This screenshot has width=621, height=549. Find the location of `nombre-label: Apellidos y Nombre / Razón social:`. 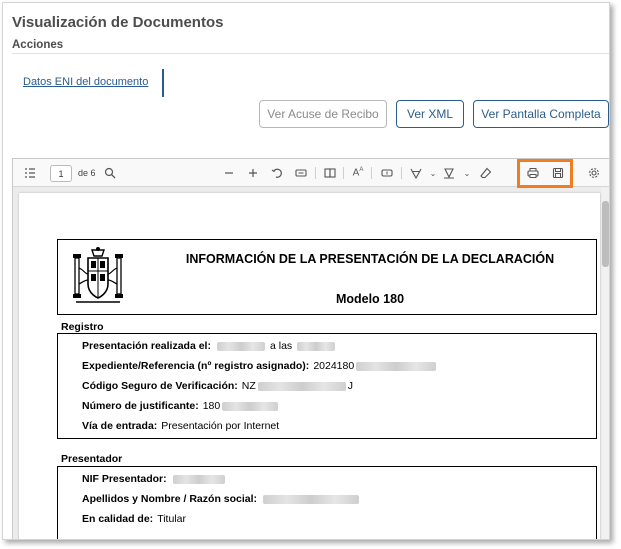

nombre-label: Apellidos y Nombre / Razón social: is located at coordinates (170, 499).